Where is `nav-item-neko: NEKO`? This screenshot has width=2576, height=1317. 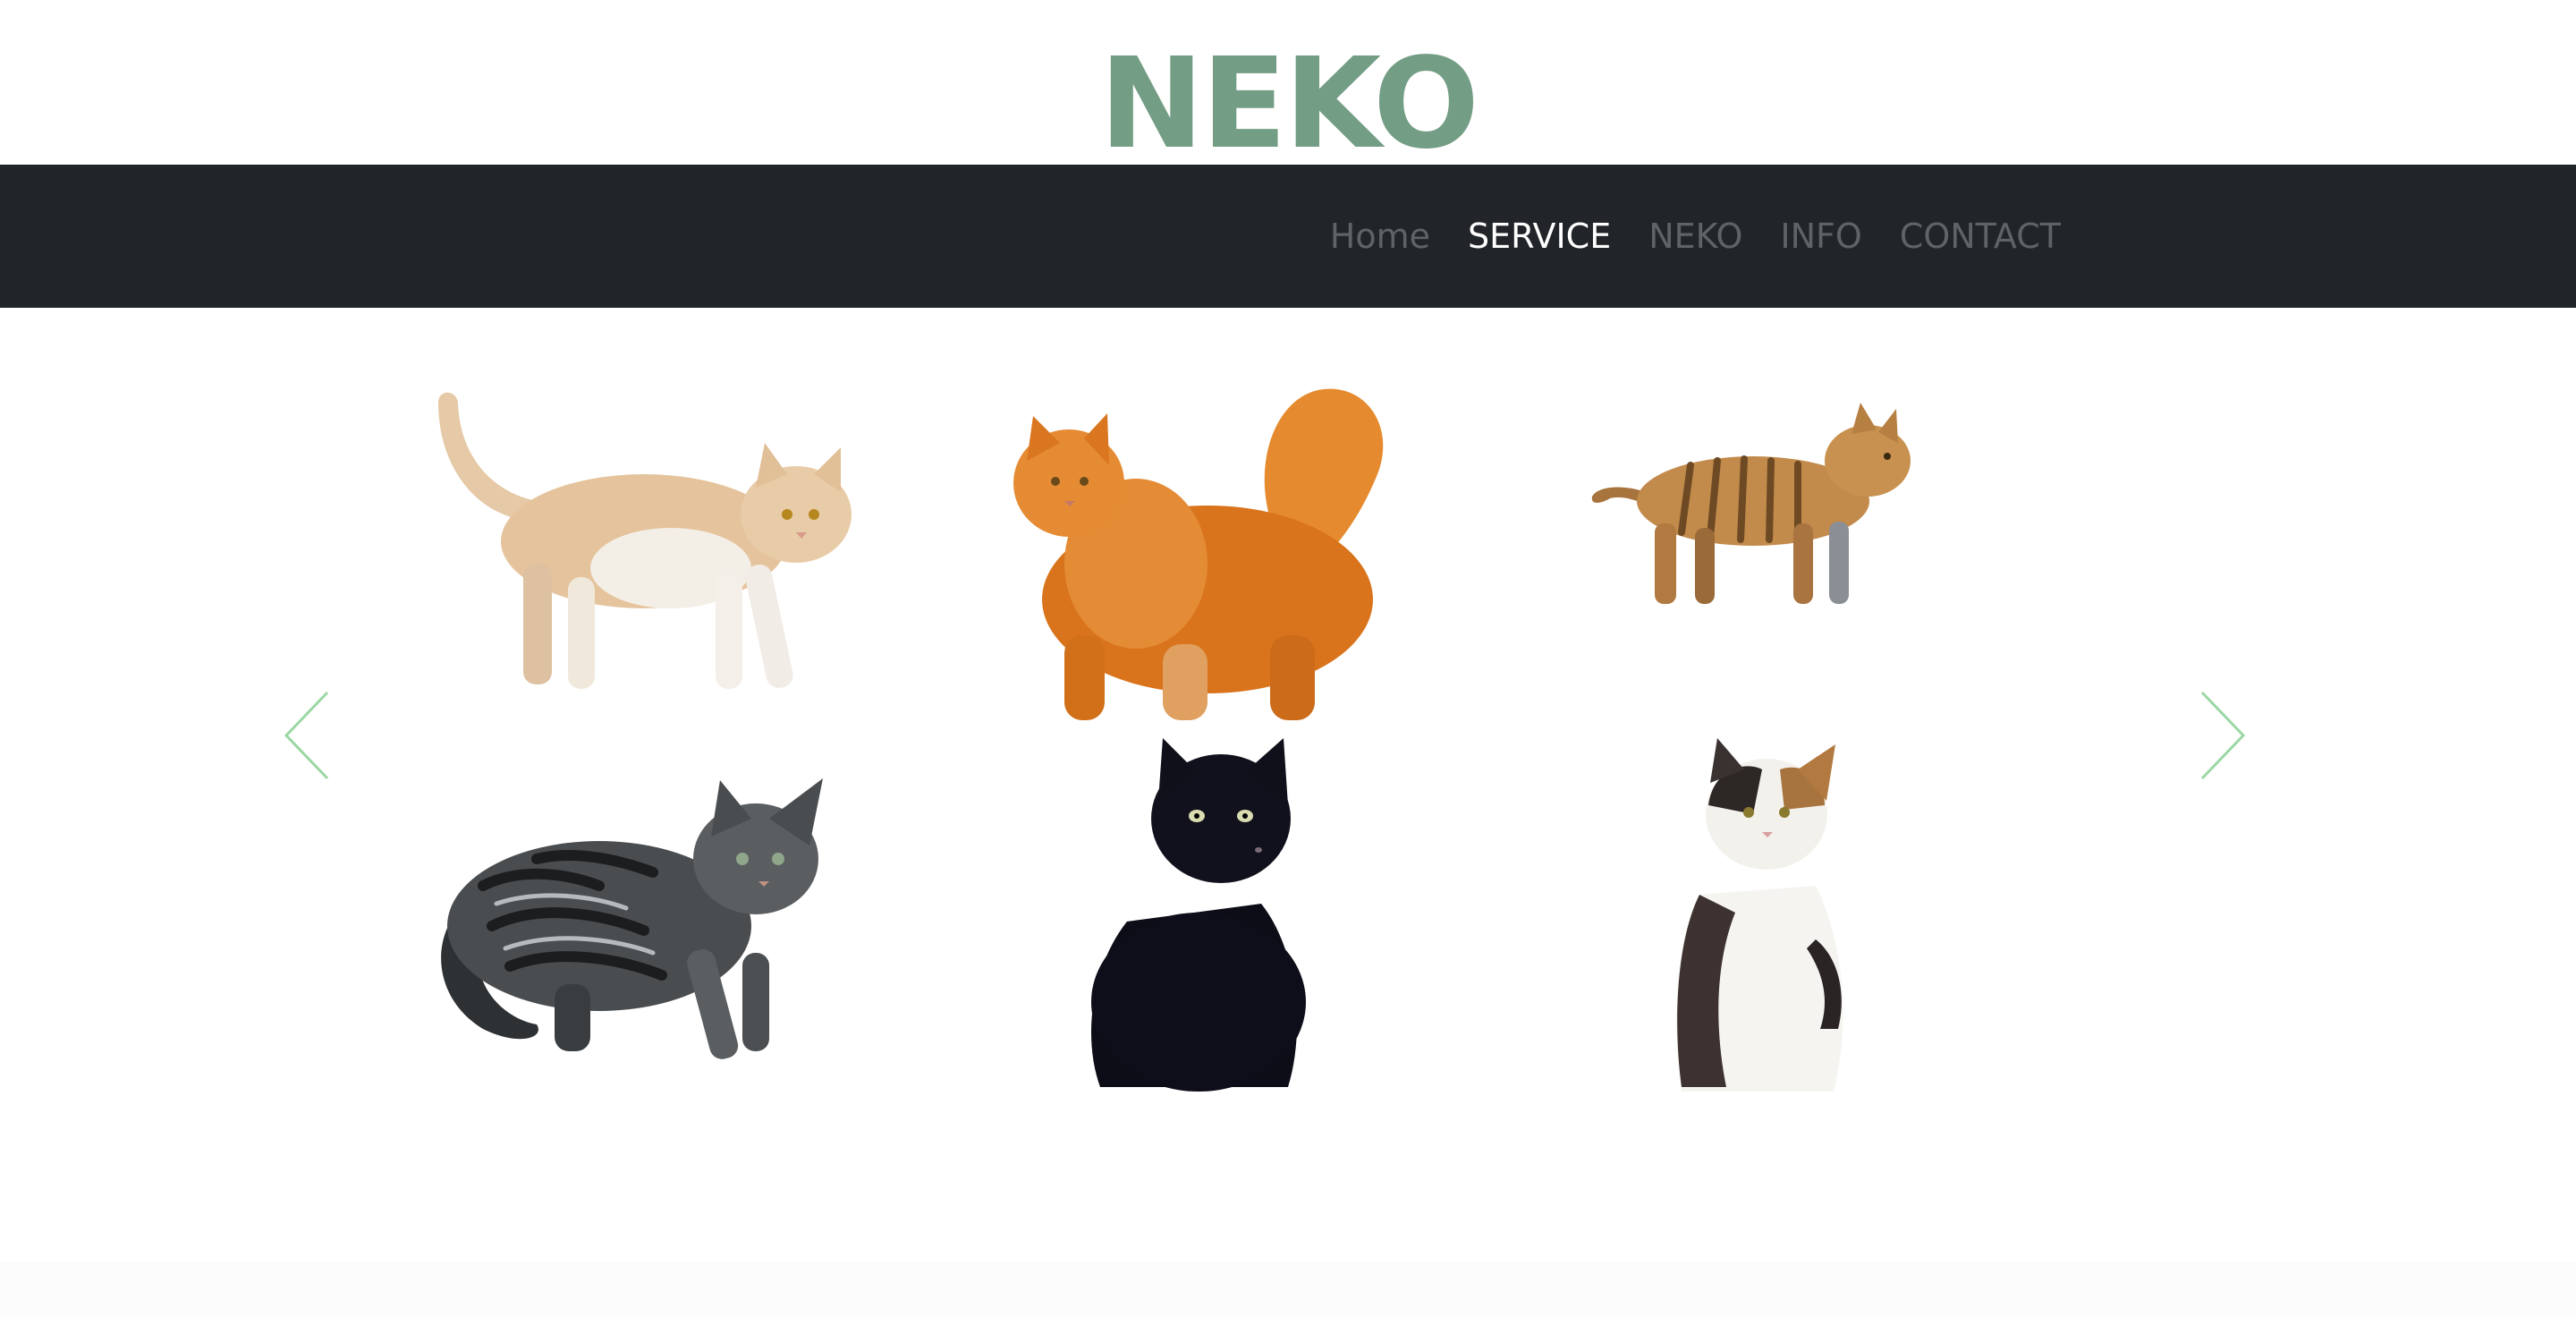 nav-item-neko: NEKO is located at coordinates (1695, 237).